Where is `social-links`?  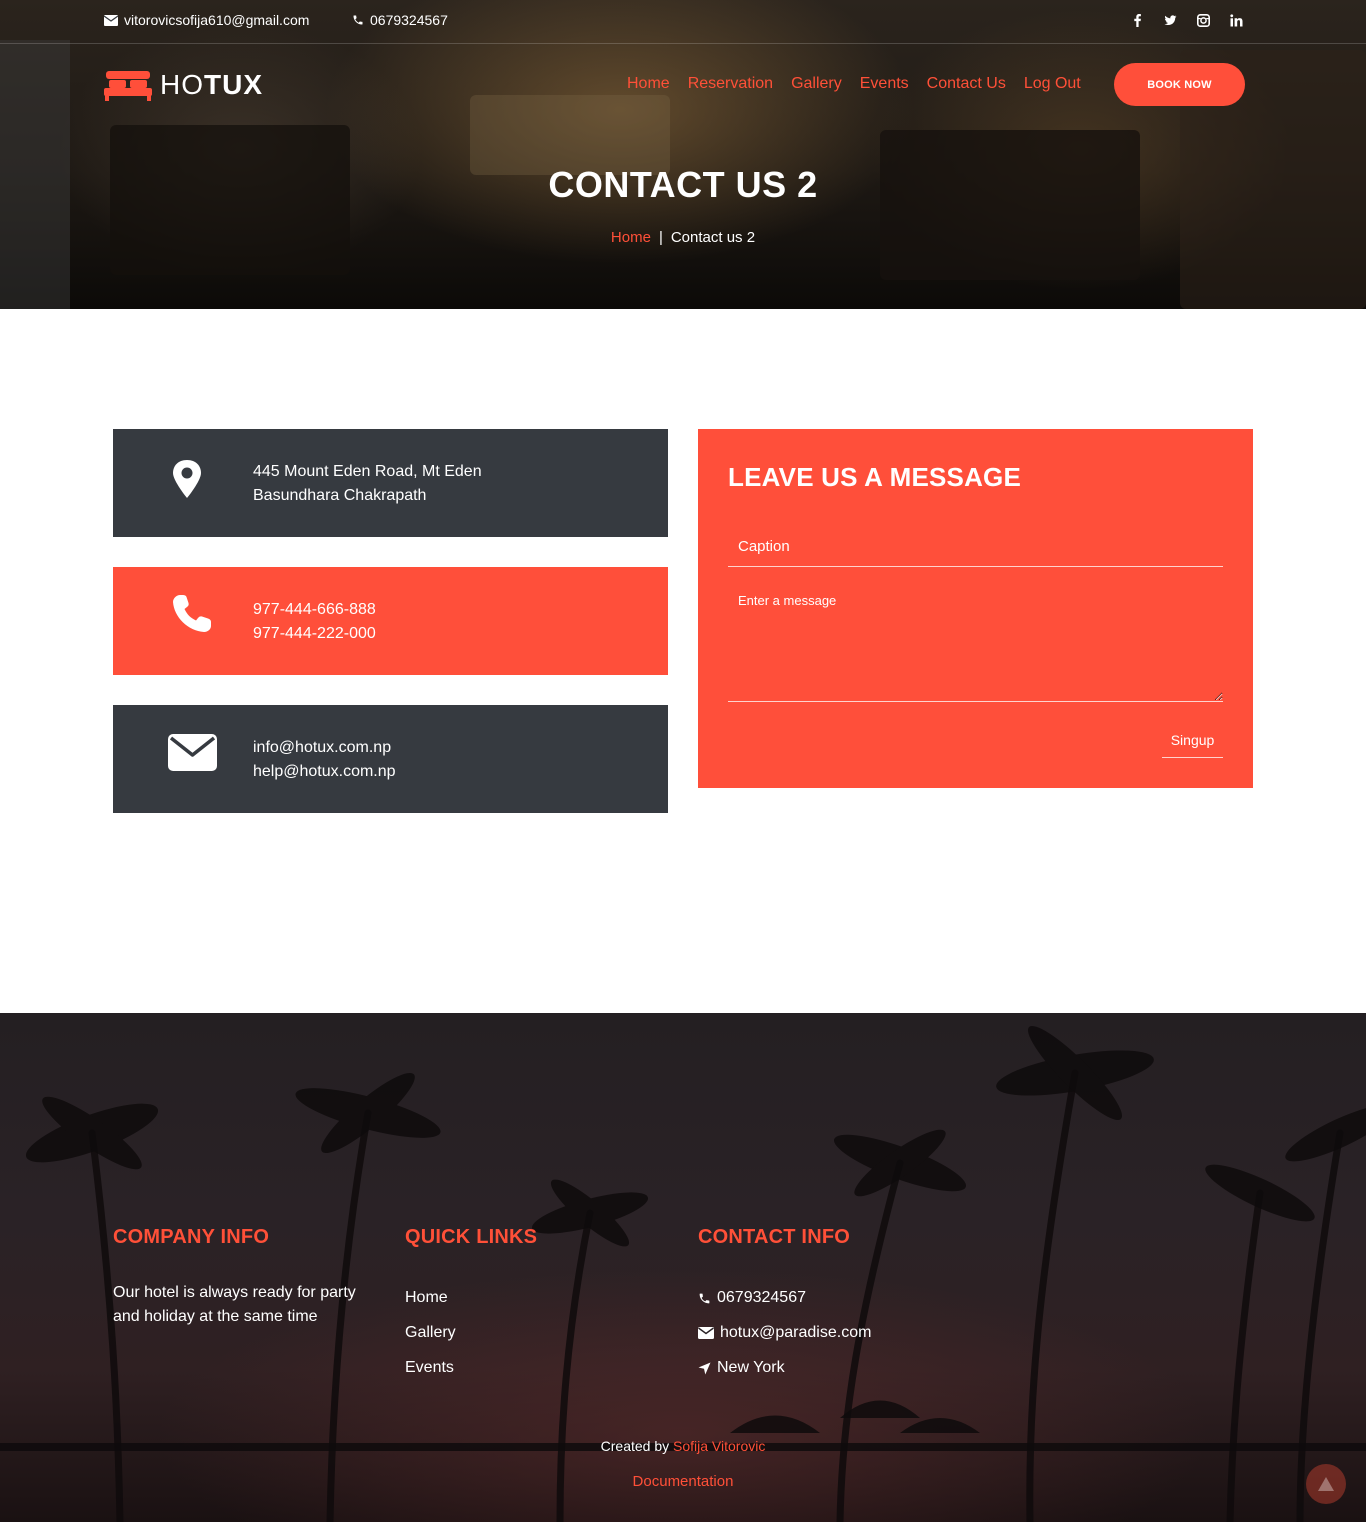 social-links is located at coordinates (1187, 20).